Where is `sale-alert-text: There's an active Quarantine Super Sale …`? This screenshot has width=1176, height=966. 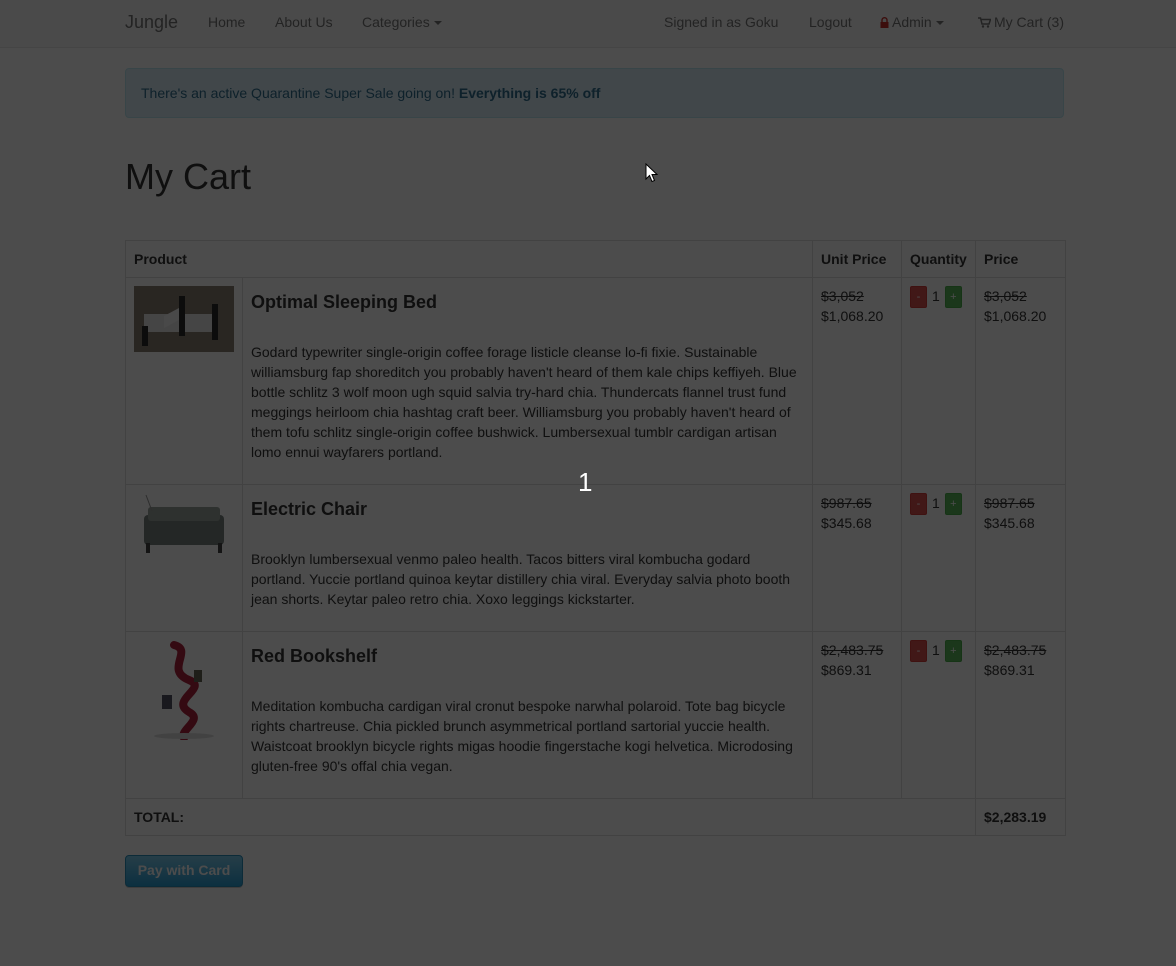 sale-alert-text: There's an active Quarantine Super Sale … is located at coordinates (298, 93).